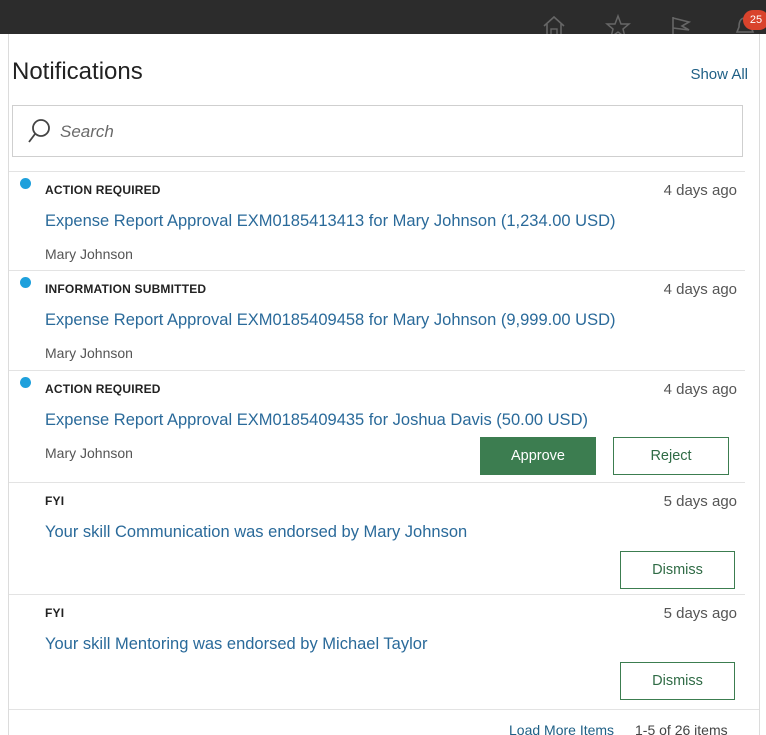 This screenshot has width=766, height=735. Describe the element at coordinates (39, 131) in the screenshot. I see `search-icon` at that location.